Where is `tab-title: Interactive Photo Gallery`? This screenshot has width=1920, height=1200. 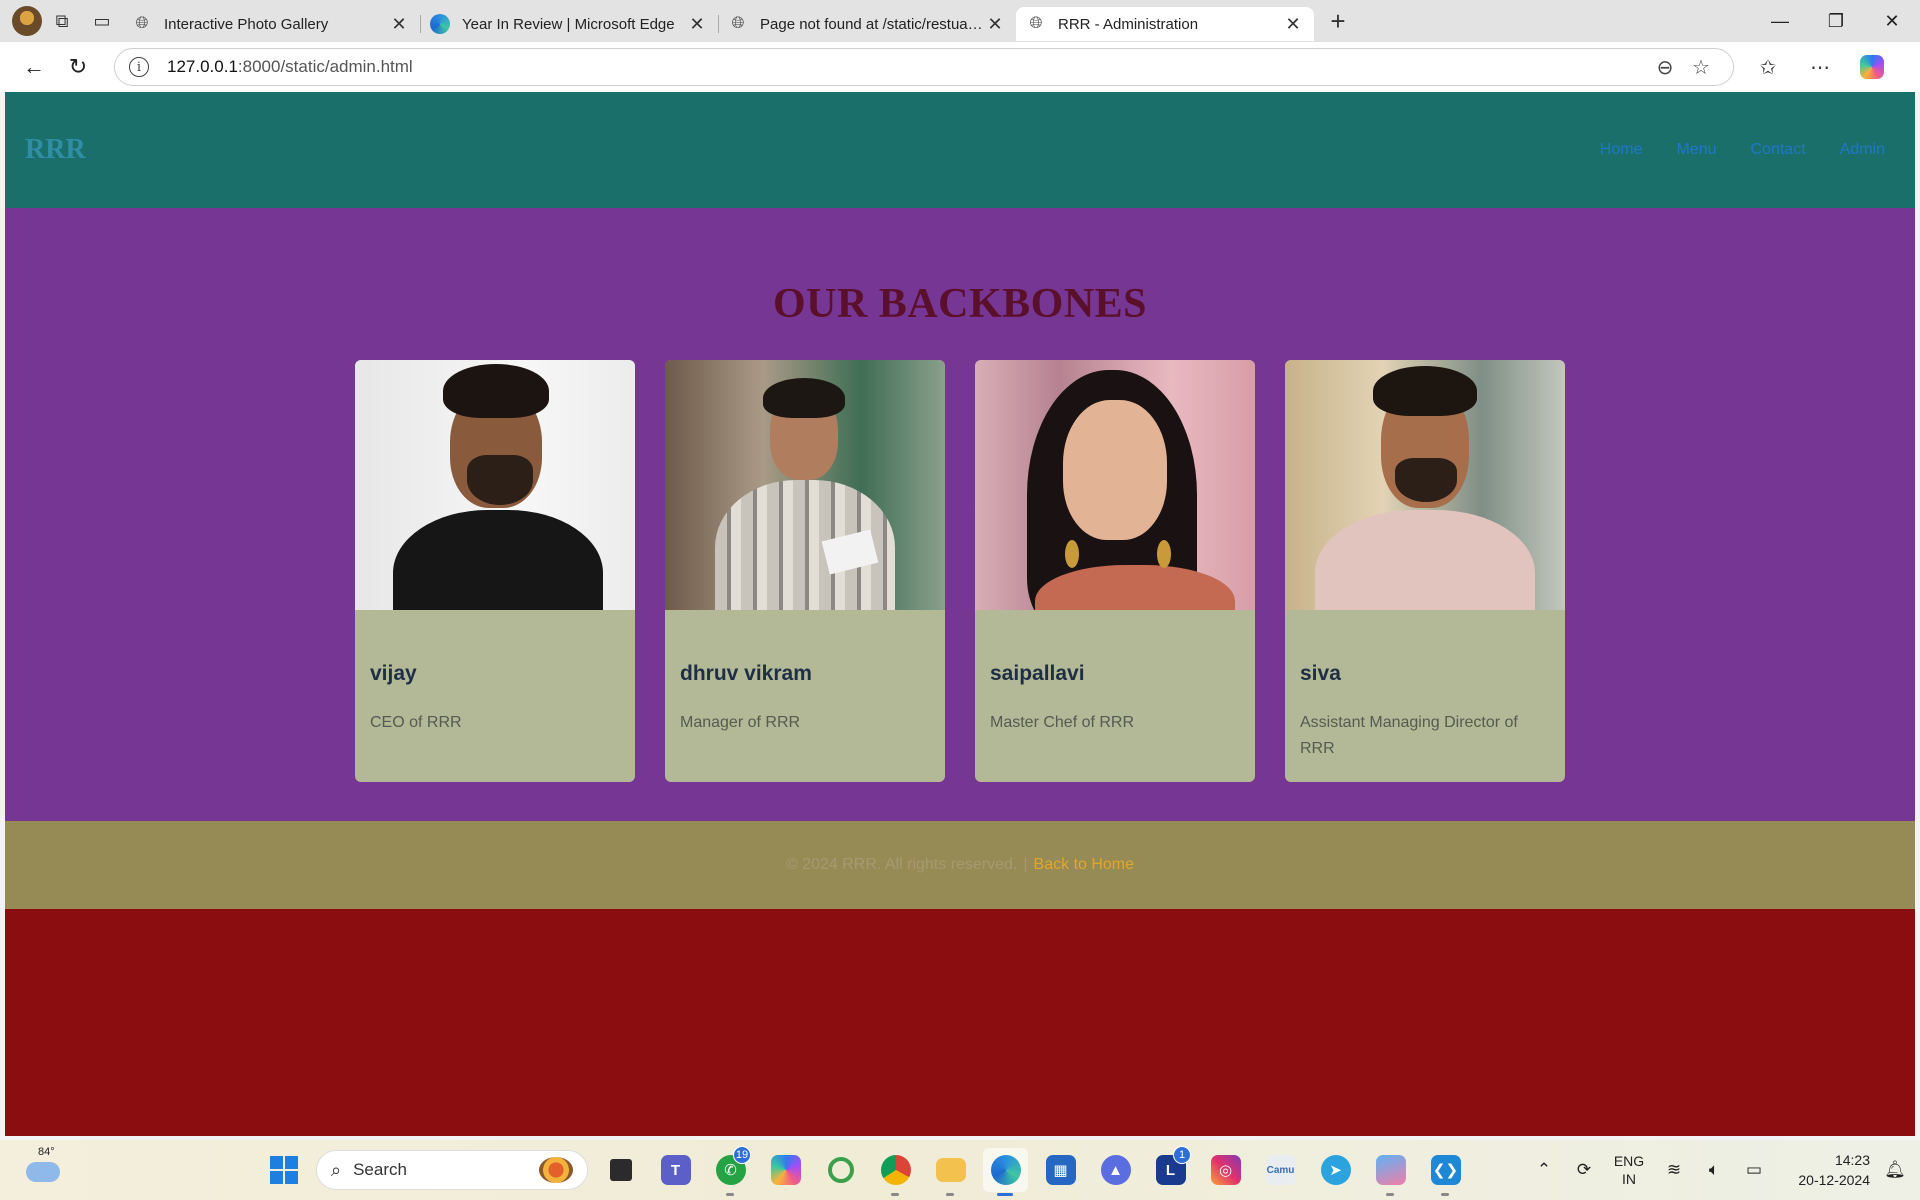 tab-title: Interactive Photo Gallery is located at coordinates (246, 24).